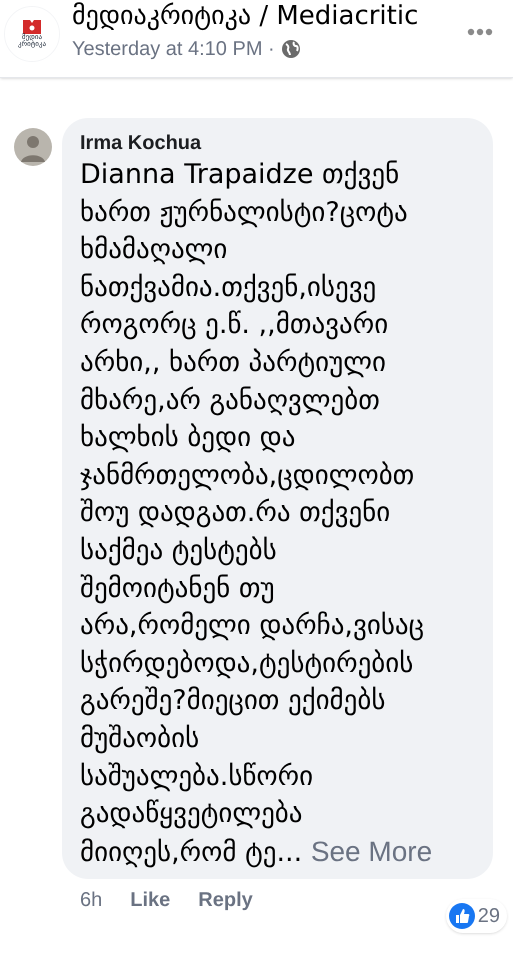 The width and height of the screenshot is (513, 953). I want to click on reaction-count: 29, so click(476, 916).